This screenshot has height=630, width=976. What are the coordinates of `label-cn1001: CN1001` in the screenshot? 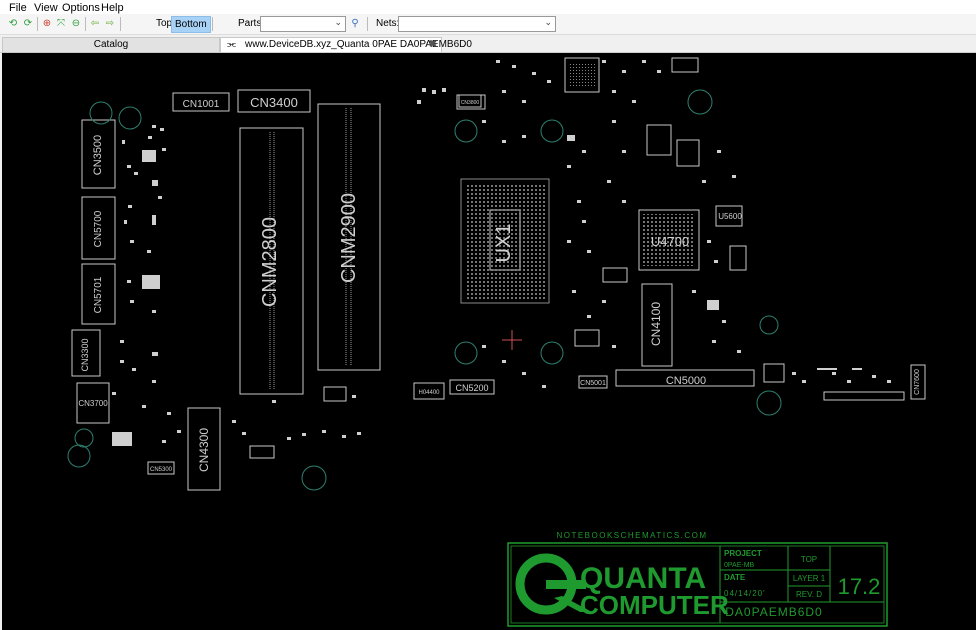 It's located at (201, 104).